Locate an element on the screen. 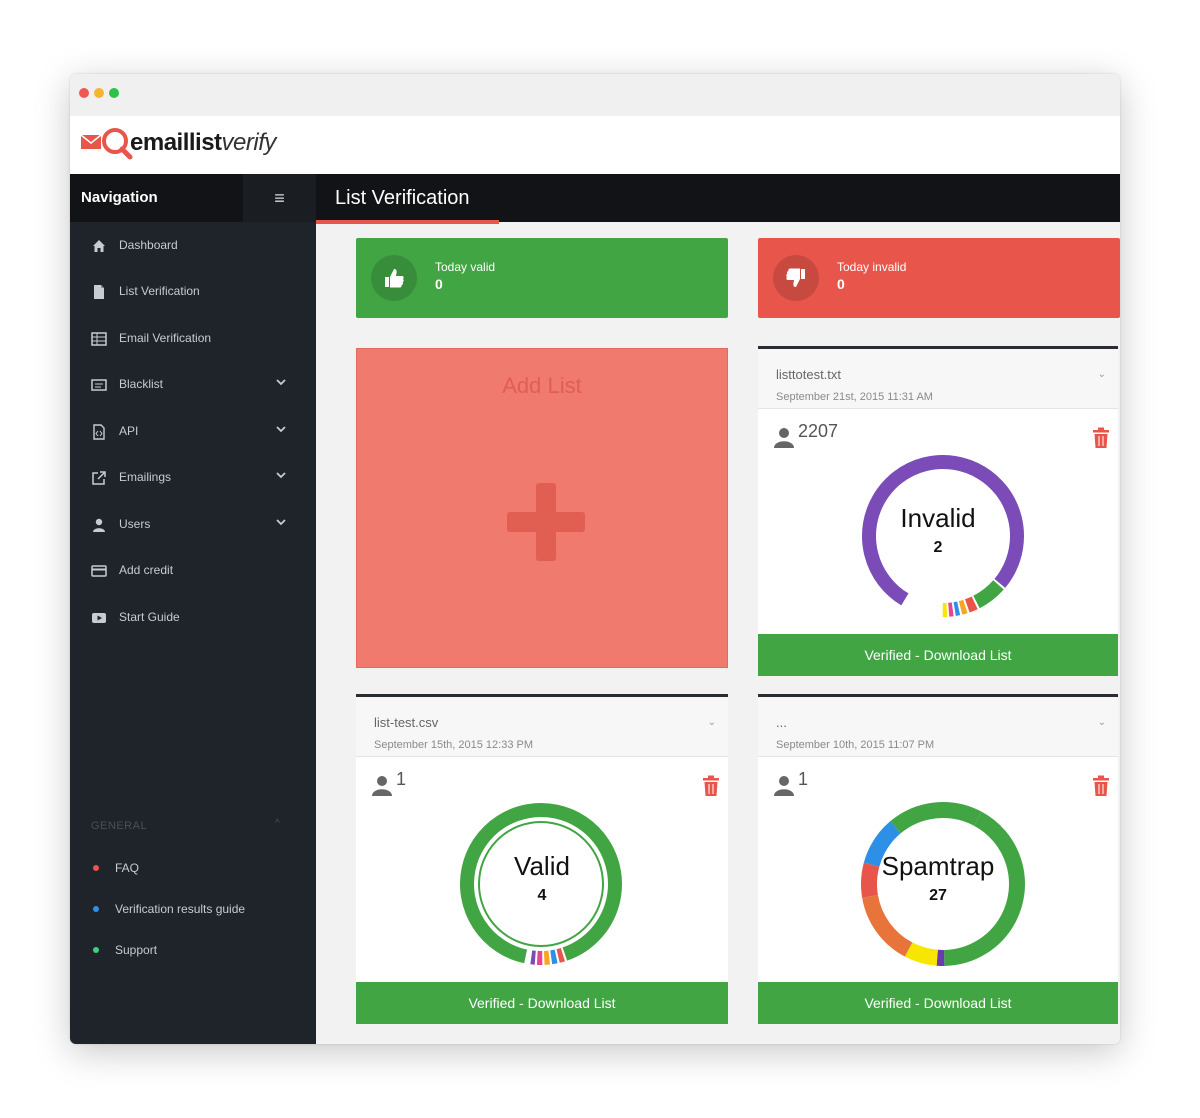 The width and height of the screenshot is (1200, 1118). add-list-button: Add List is located at coordinates (542, 508).